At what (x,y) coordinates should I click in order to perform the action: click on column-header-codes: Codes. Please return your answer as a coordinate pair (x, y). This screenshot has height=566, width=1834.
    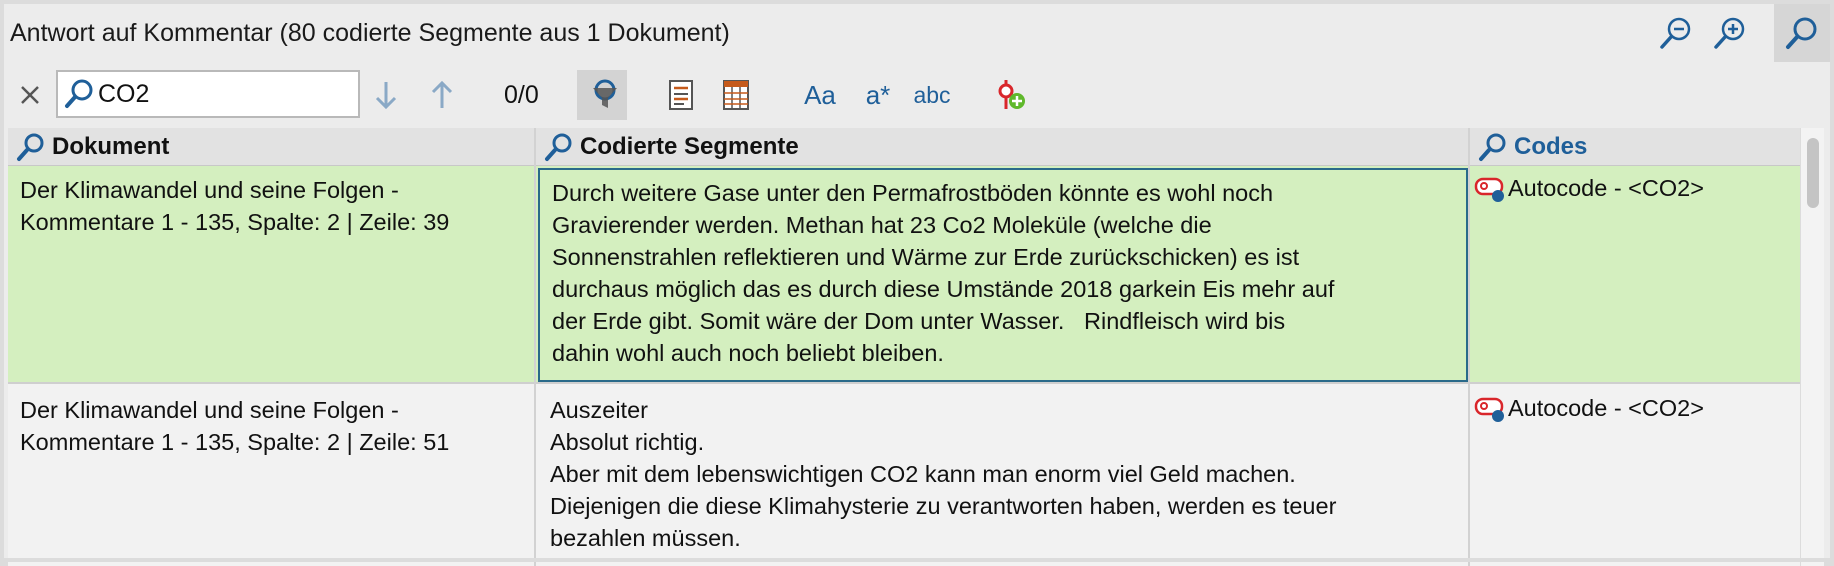
    Looking at the image, I should click on (1532, 147).